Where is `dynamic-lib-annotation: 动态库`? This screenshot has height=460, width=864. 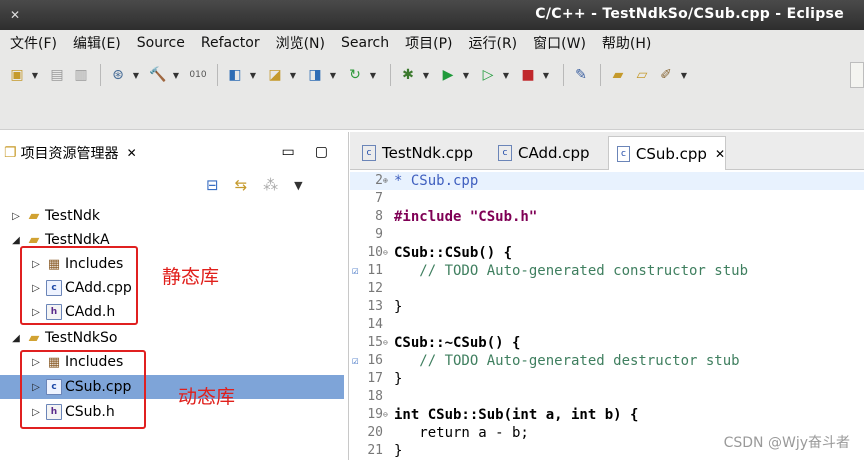 dynamic-lib-annotation: 动态库 is located at coordinates (207, 397).